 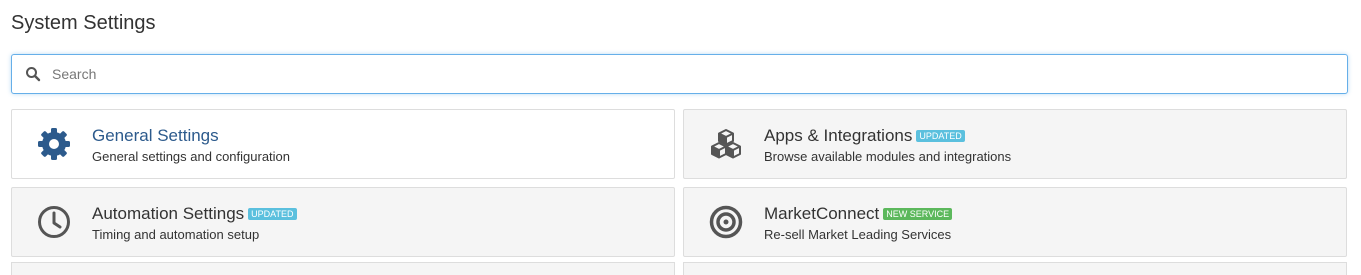 I want to click on card-title: Automation Settings UPDATED, so click(x=194, y=214).